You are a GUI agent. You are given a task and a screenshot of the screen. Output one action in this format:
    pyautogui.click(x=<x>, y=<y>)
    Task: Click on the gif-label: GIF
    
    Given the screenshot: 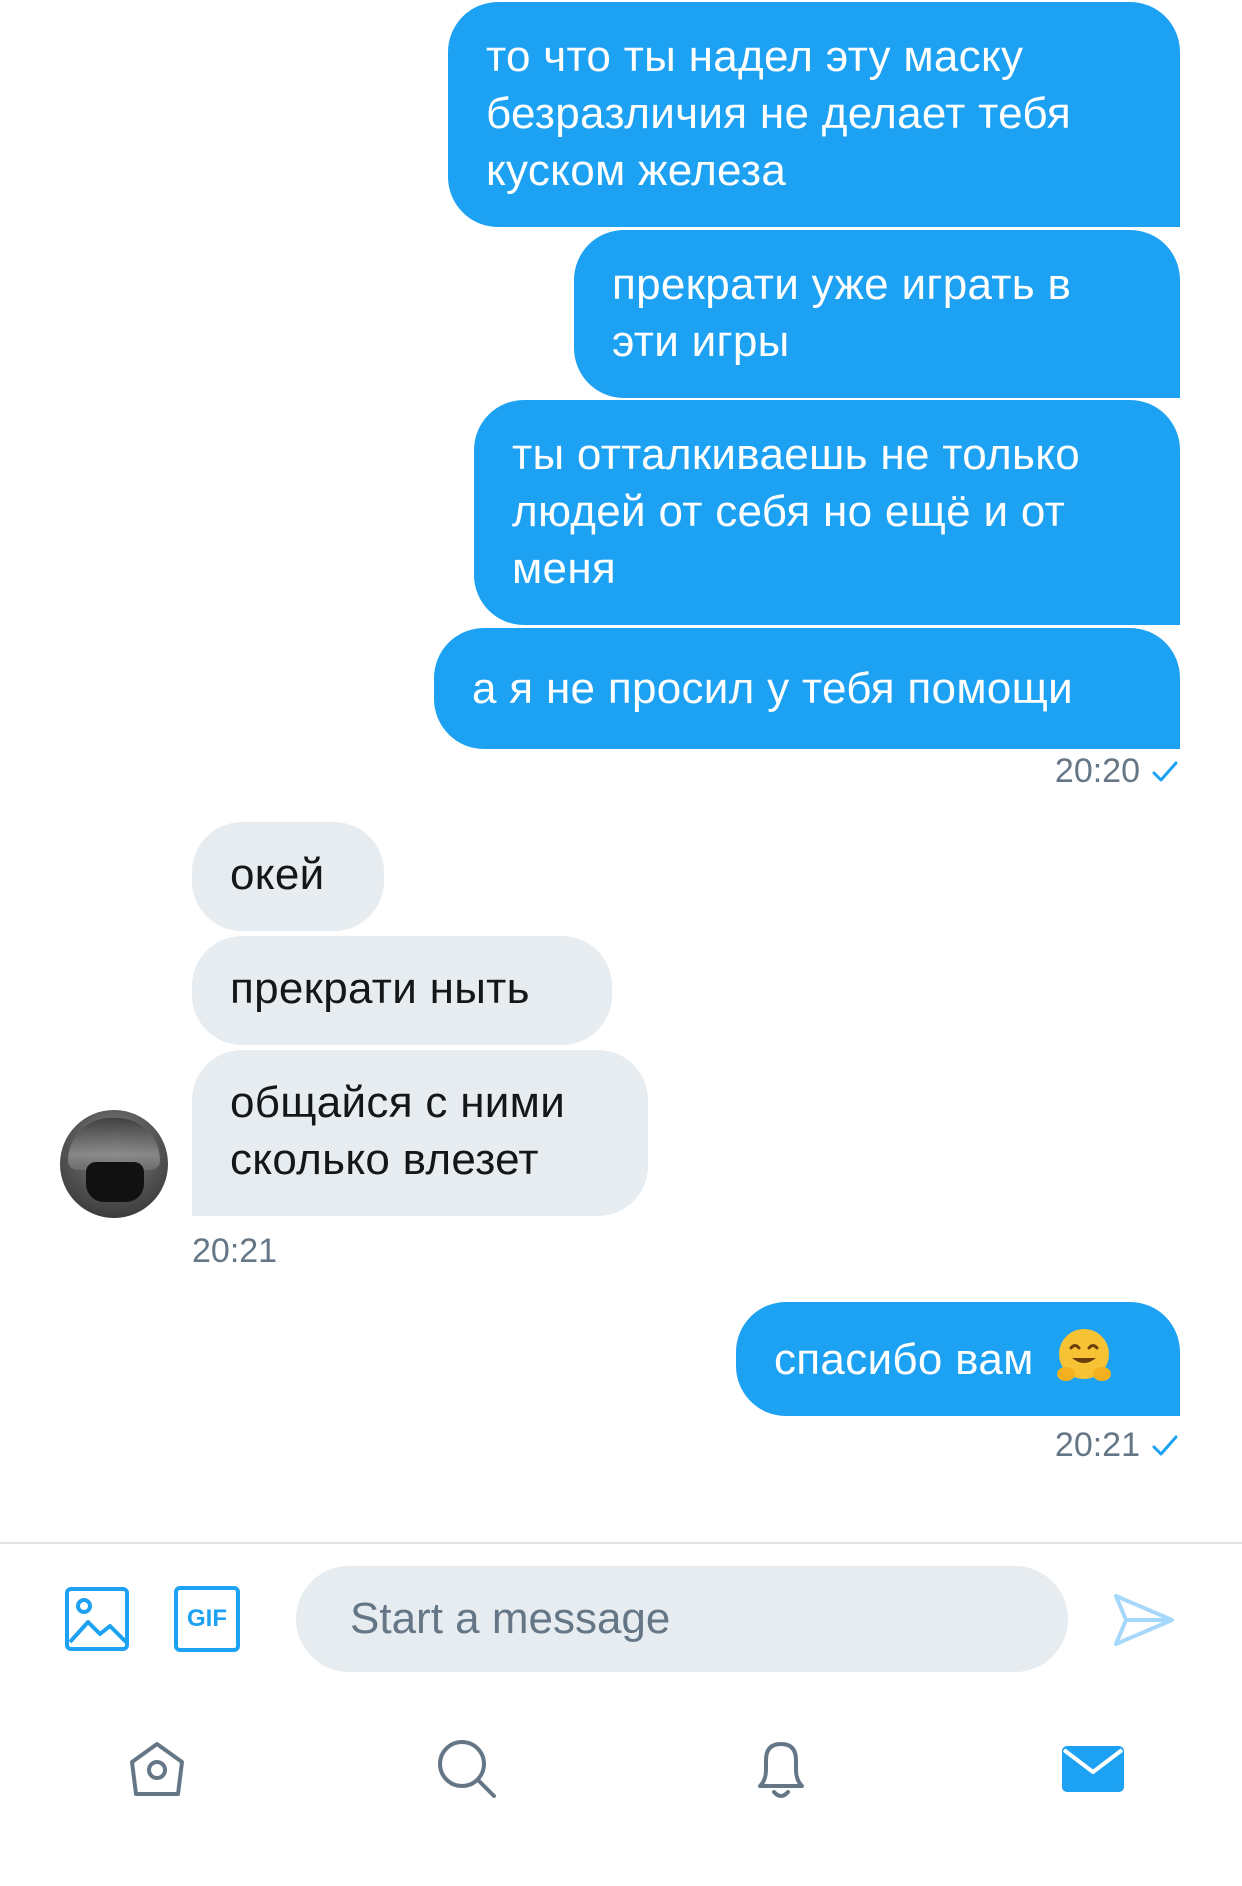 What is the action you would take?
    pyautogui.click(x=207, y=1618)
    